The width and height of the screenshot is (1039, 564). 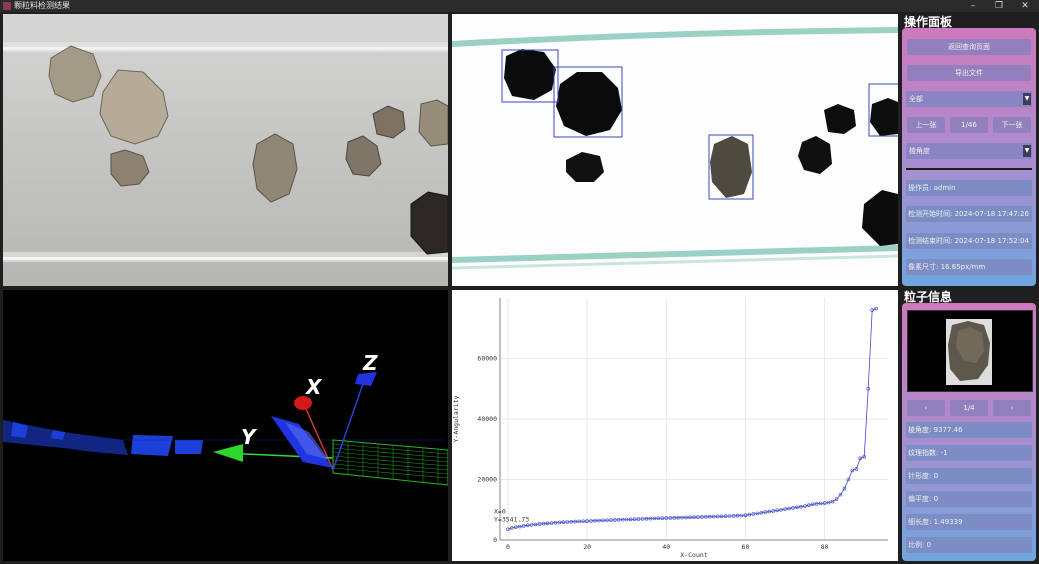 I want to click on angularity-field: 棱角度: 9377.46, so click(x=969, y=430).